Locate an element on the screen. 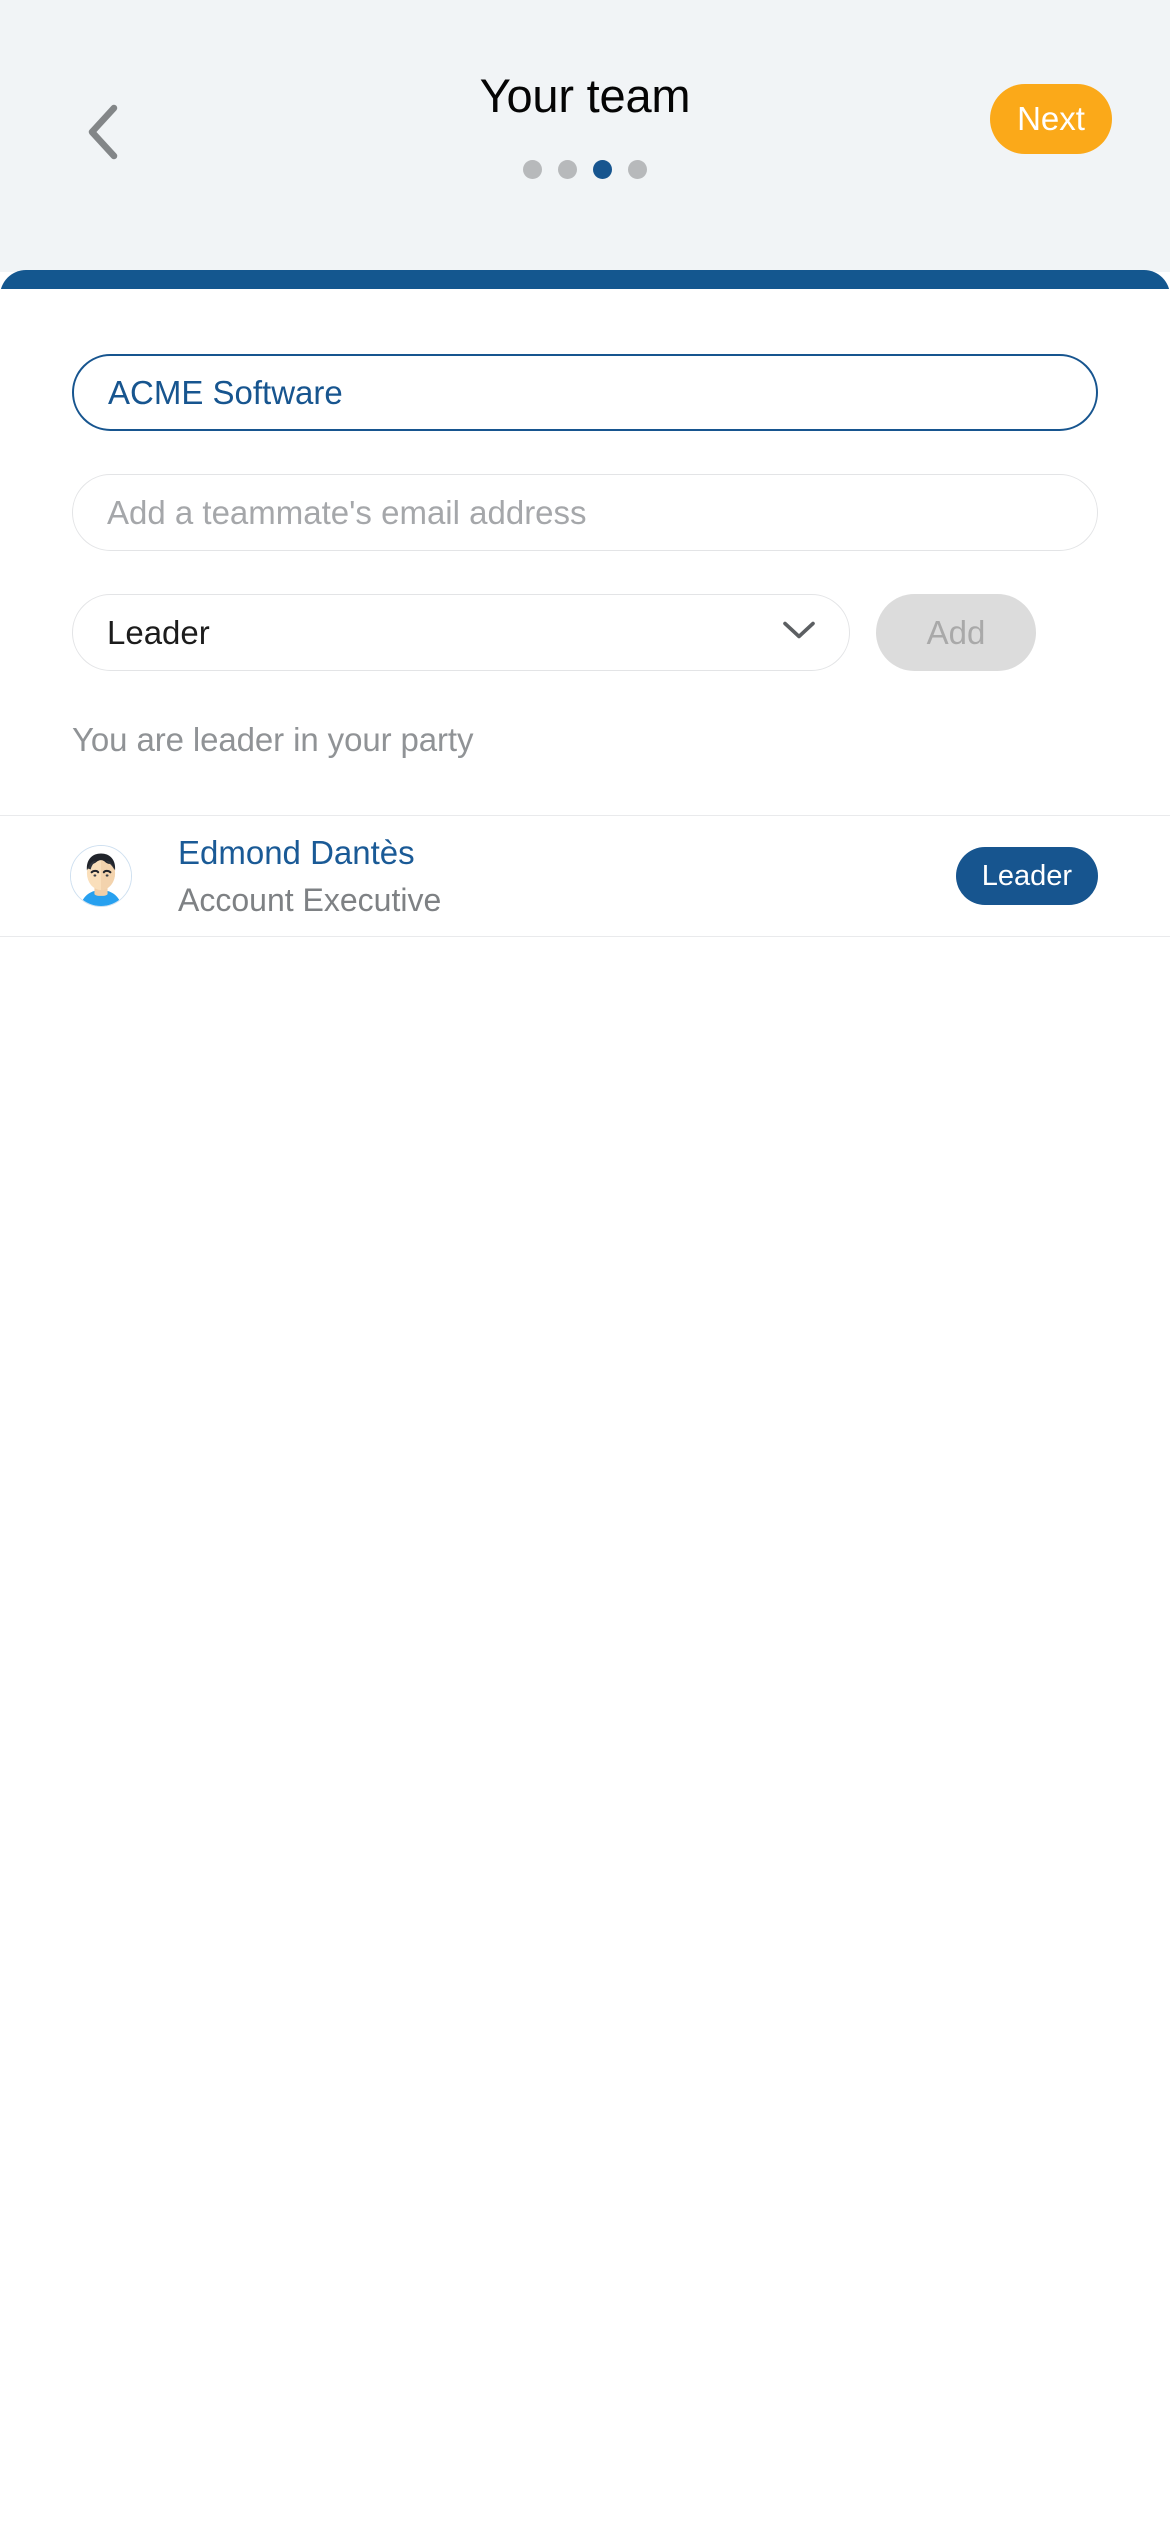 This screenshot has width=1170, height=2532. role-select-wrapper: Leader is located at coordinates (461, 632).